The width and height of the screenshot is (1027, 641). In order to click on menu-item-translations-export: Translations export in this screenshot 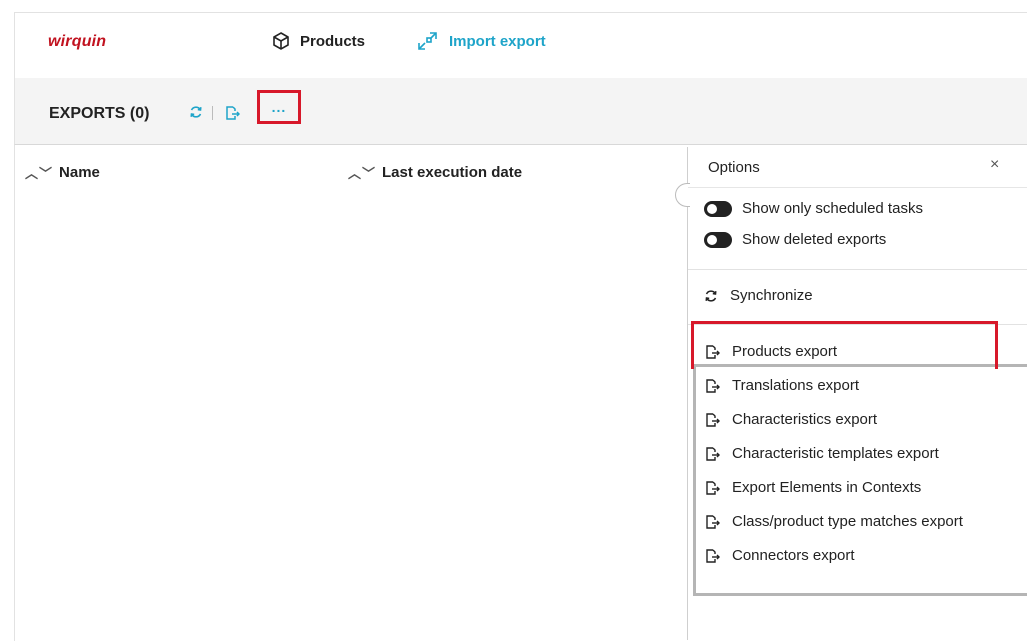, I will do `click(781, 385)`.